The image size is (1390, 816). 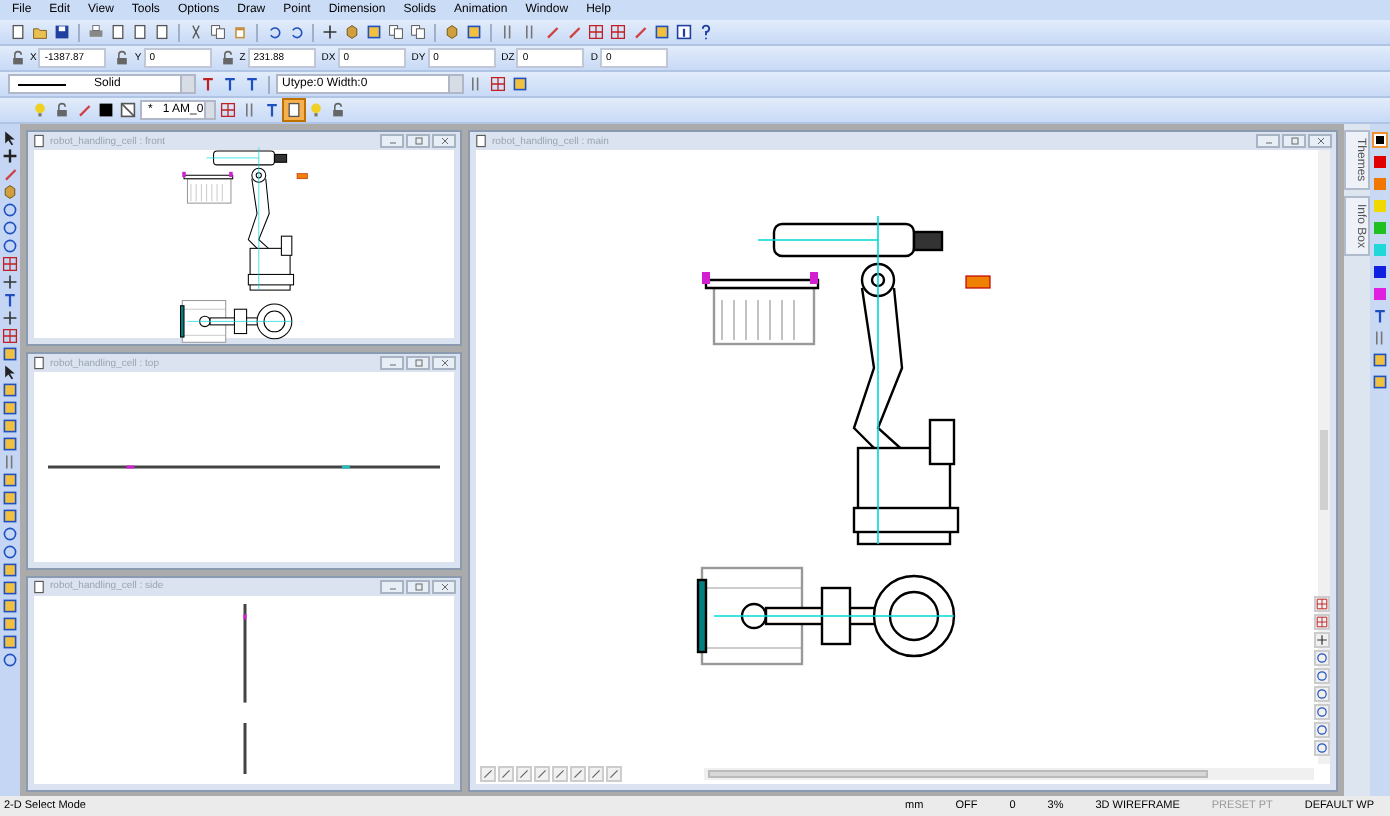 What do you see at coordinates (96, 32) in the screenshot?
I see `printer-icon` at bounding box center [96, 32].